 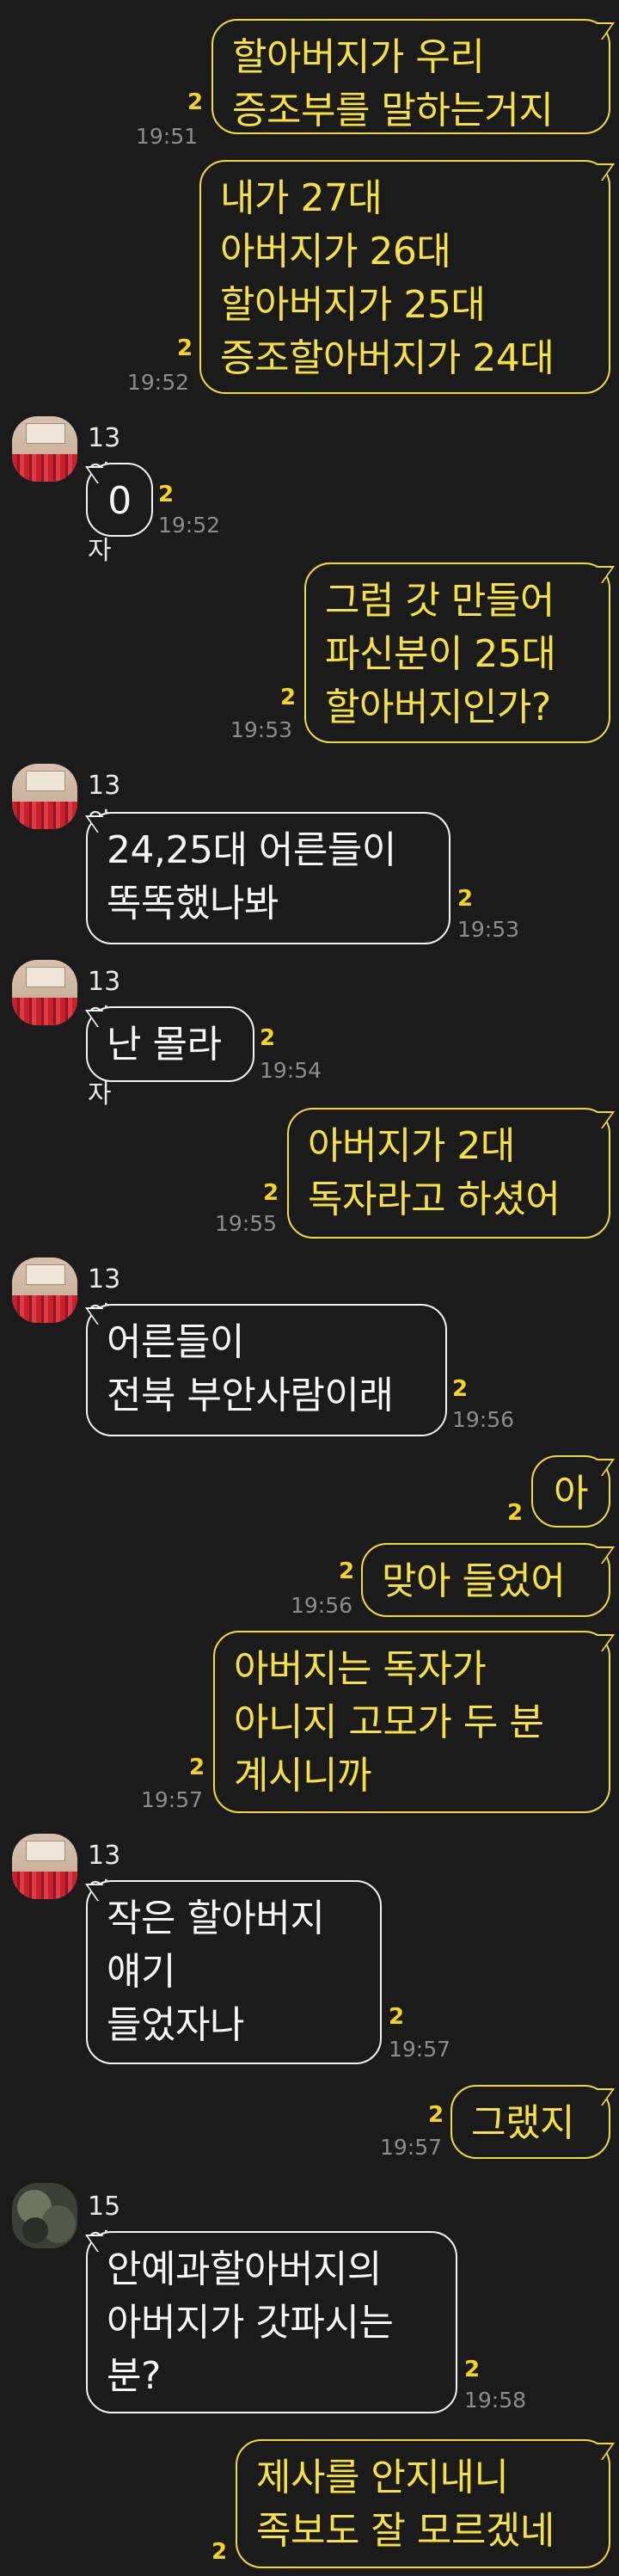 I want to click on message-bubble: 안예과할아버지의 아버지가 갓파시는 분?, so click(x=272, y=2322).